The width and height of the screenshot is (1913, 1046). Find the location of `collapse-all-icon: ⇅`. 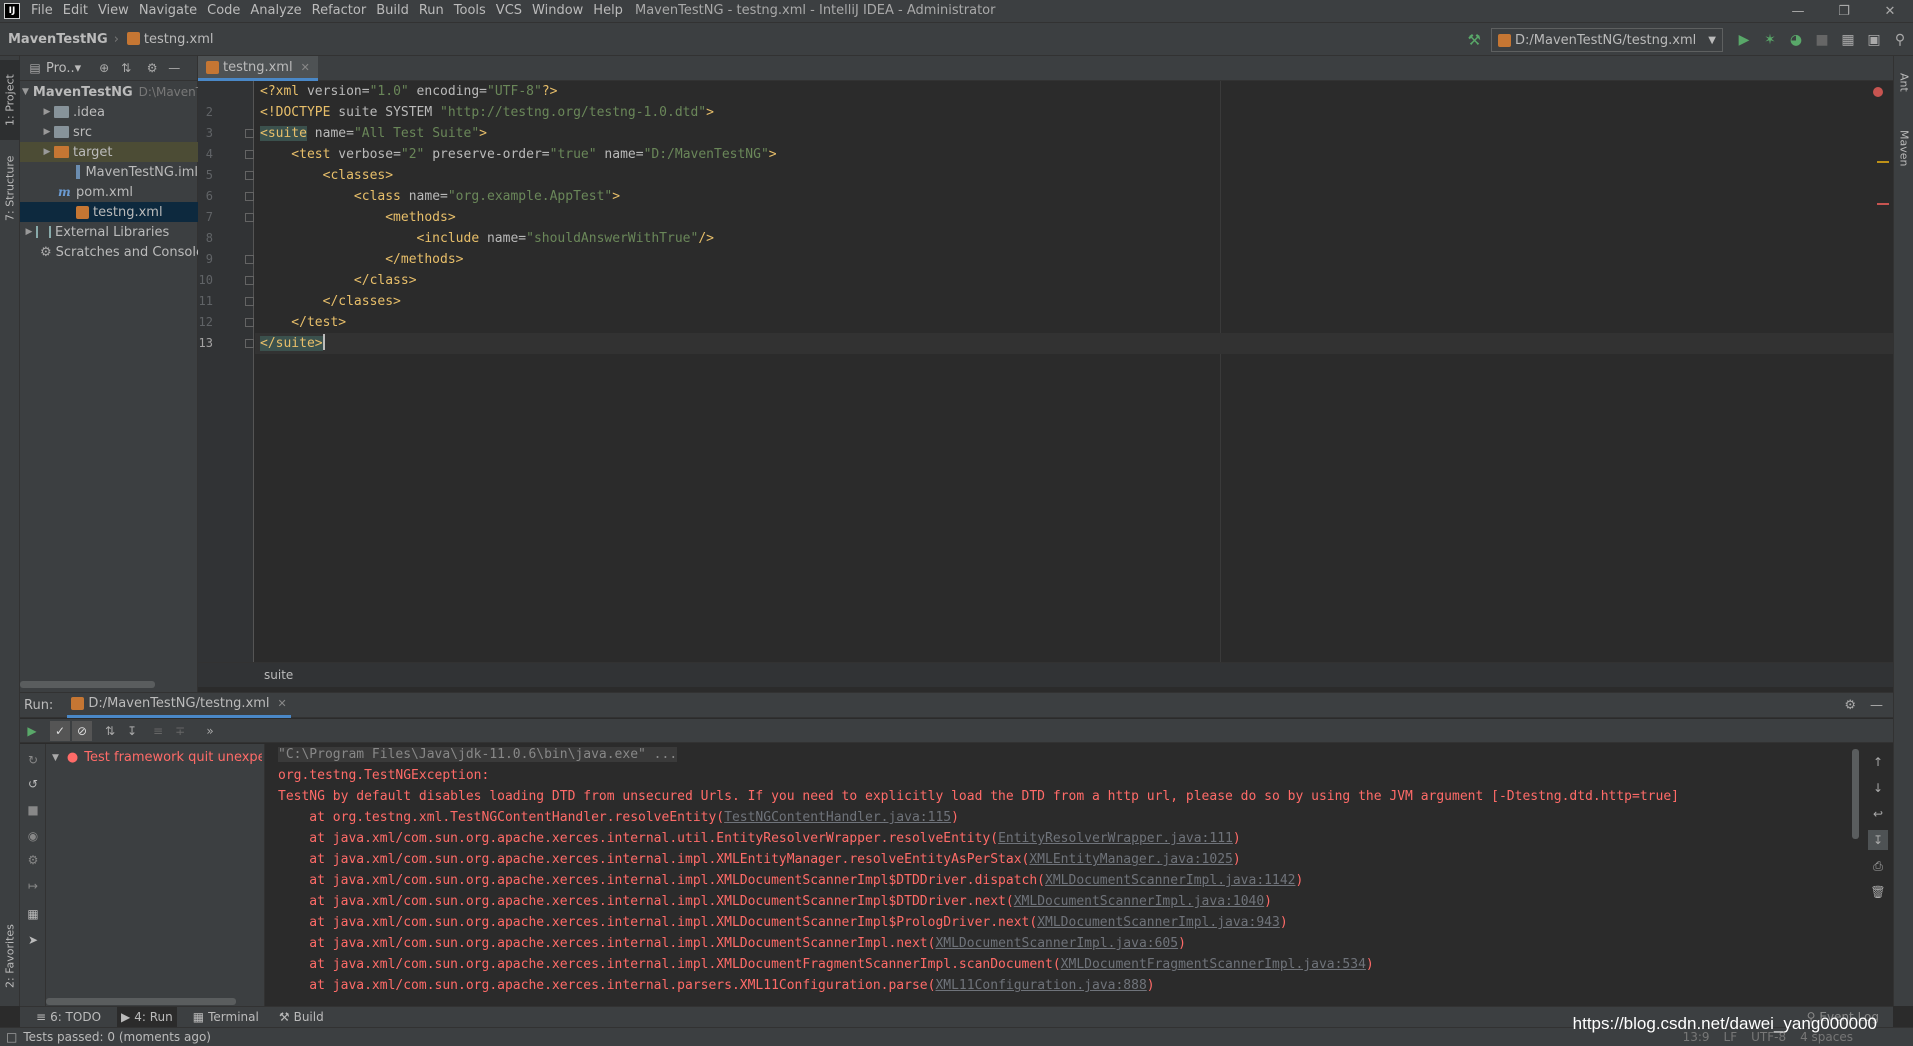

collapse-all-icon: ⇅ is located at coordinates (126, 68).